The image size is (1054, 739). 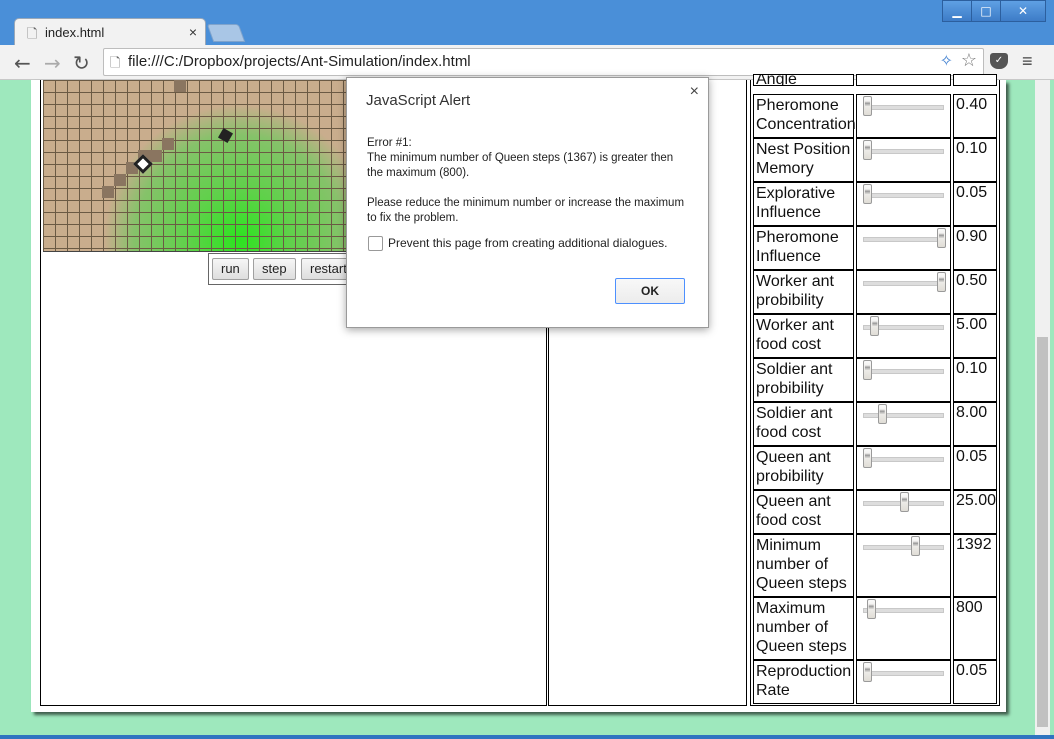 I want to click on ant-marker, so click(x=225, y=135).